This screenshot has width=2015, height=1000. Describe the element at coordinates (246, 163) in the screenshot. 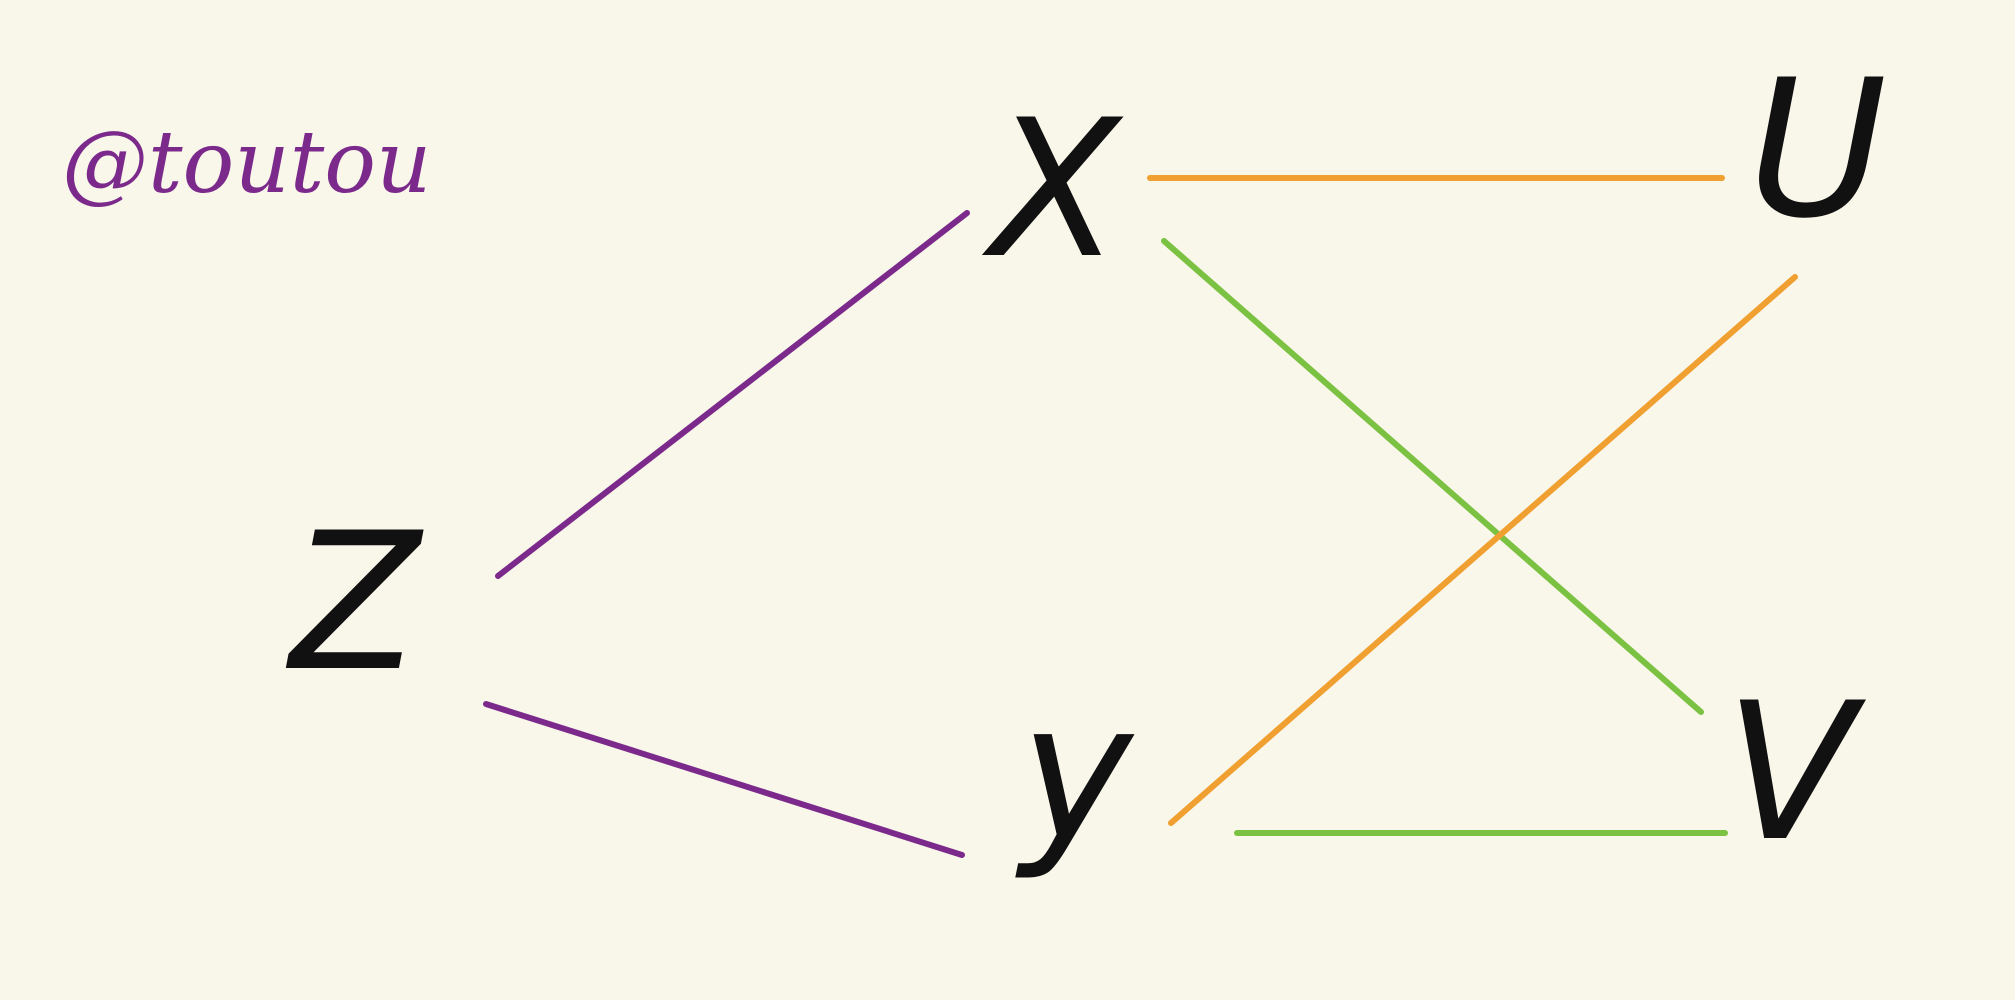

I see `watermark-signature: @toutou` at that location.